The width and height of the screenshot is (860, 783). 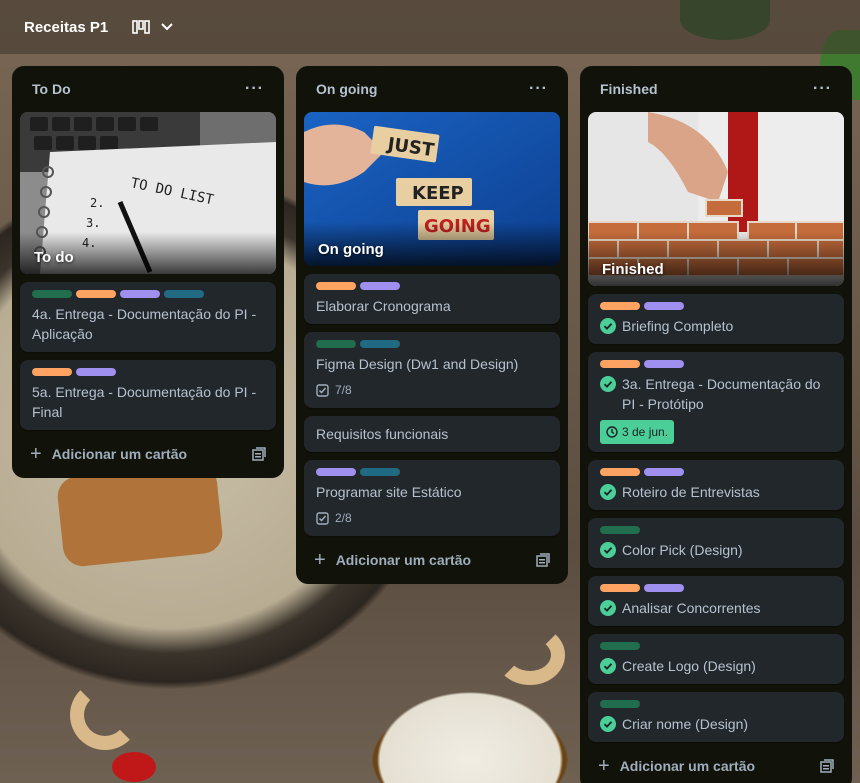 What do you see at coordinates (343, 390) in the screenshot?
I see `checklist-count: 7/8` at bounding box center [343, 390].